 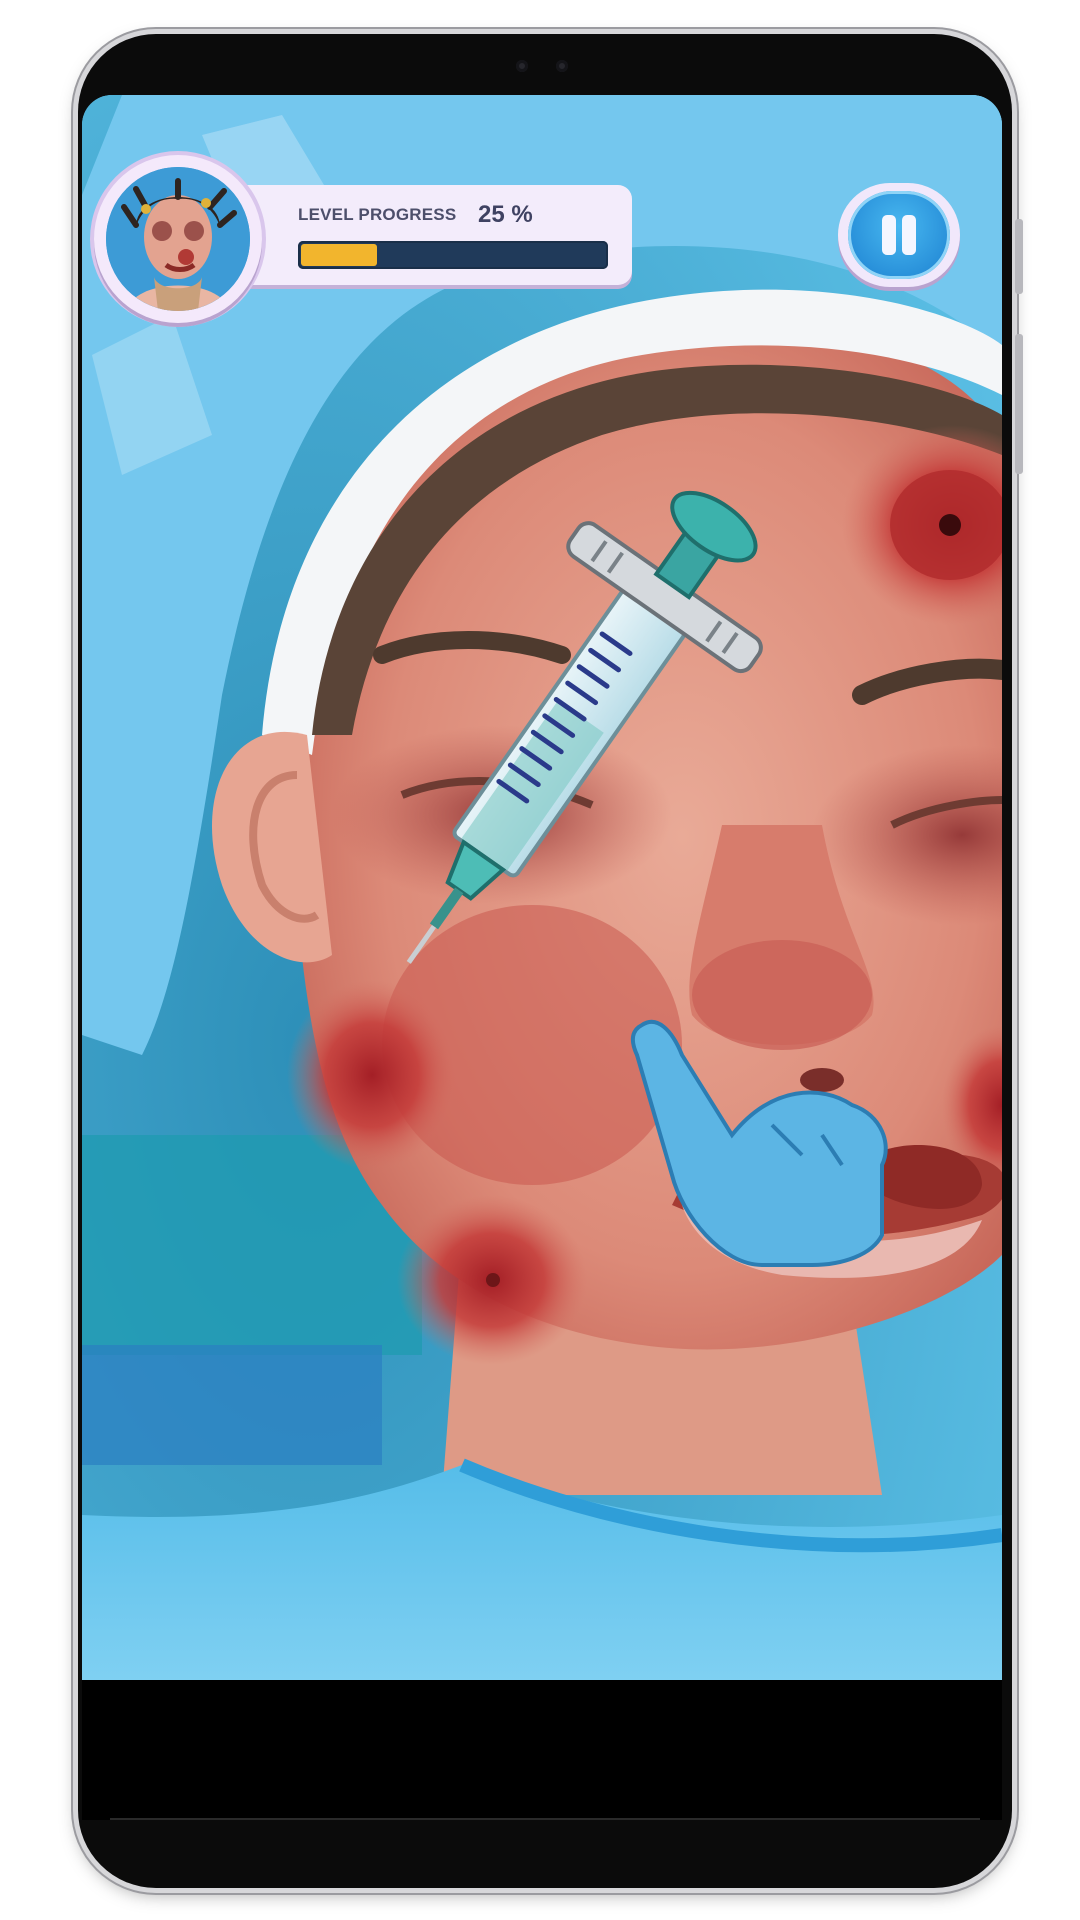 I want to click on level-progress-bar, so click(x=453, y=255).